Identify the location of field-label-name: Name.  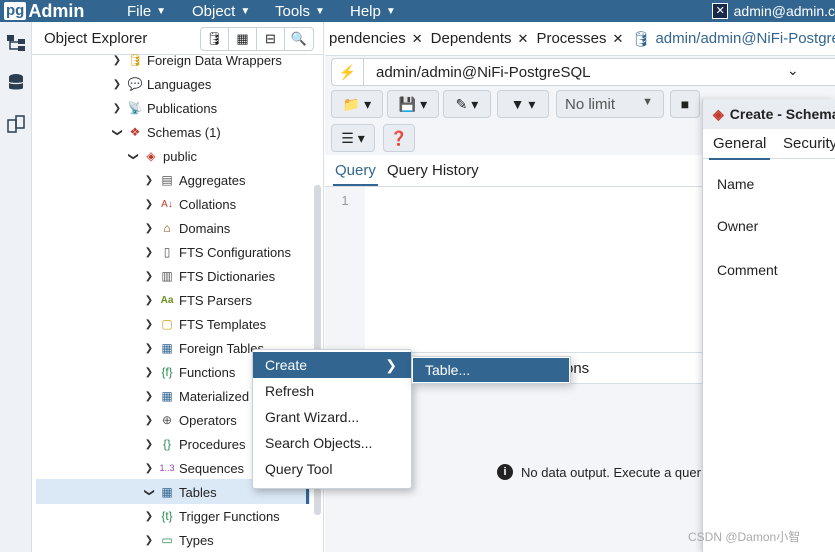
(736, 184).